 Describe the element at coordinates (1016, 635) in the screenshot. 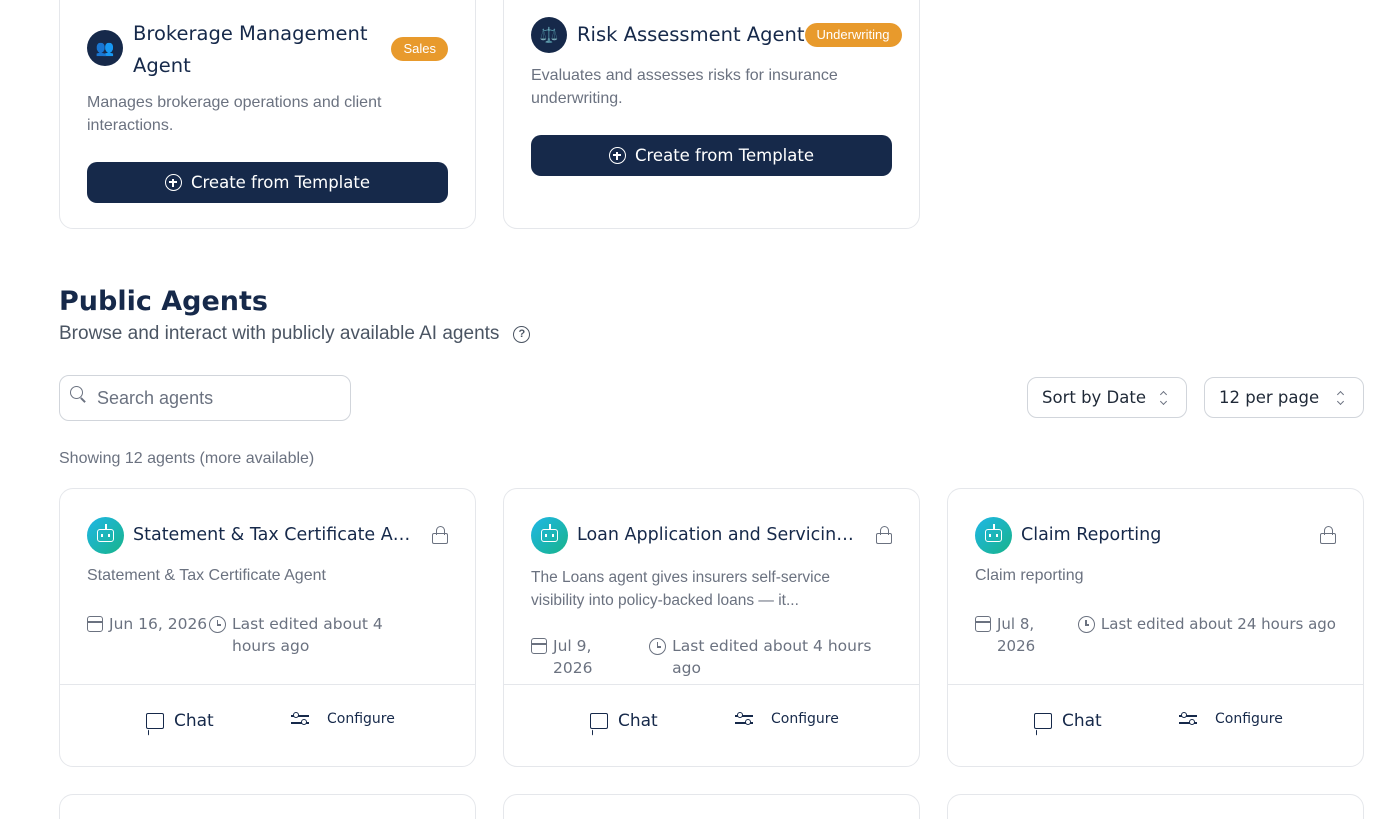

I see `agent-date: Jul 8, 2026` at that location.